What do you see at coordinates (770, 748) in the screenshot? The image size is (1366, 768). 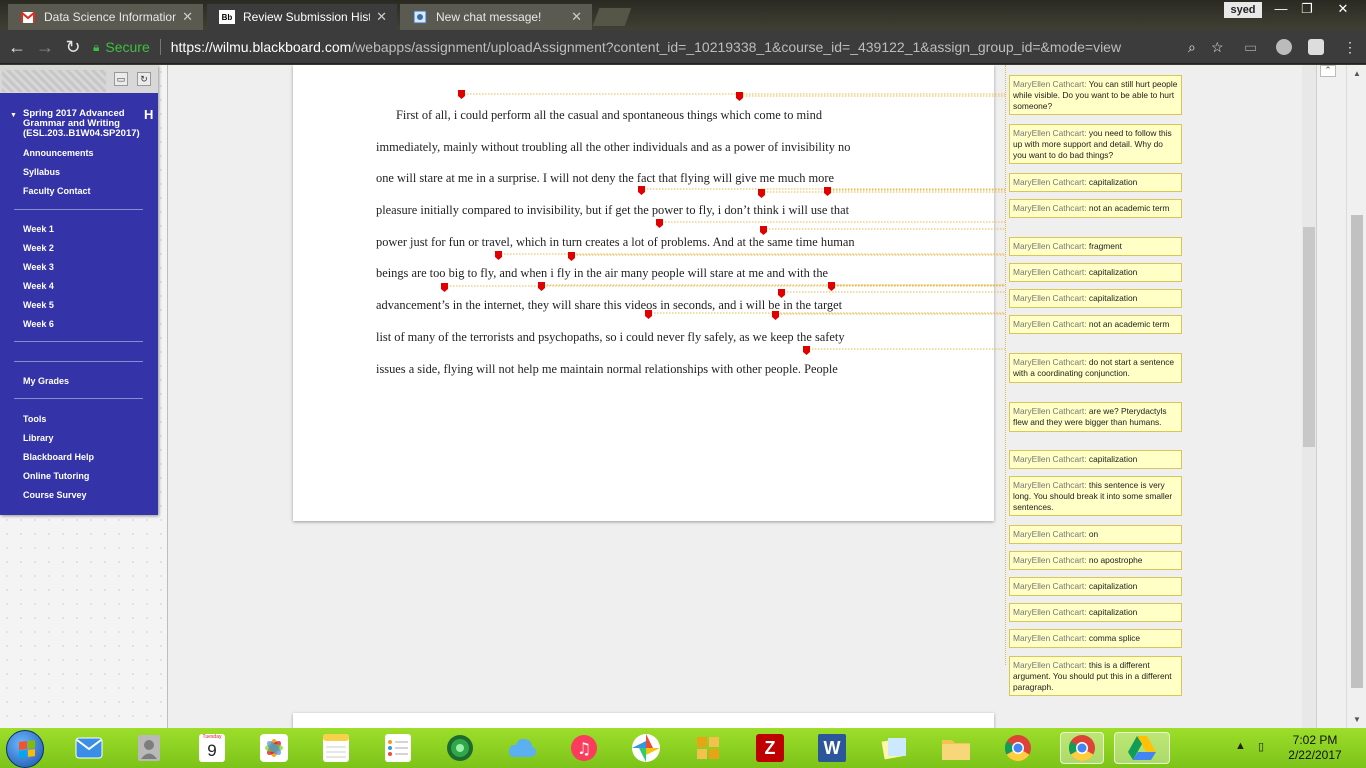 I see `filezilla-icon: Z` at bounding box center [770, 748].